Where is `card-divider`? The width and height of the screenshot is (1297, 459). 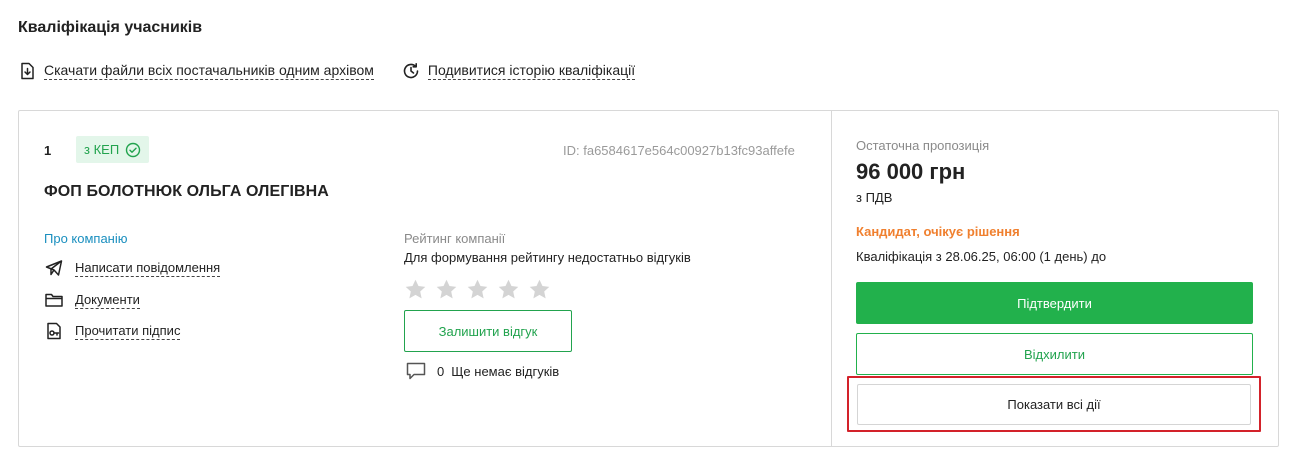
card-divider is located at coordinates (831, 278).